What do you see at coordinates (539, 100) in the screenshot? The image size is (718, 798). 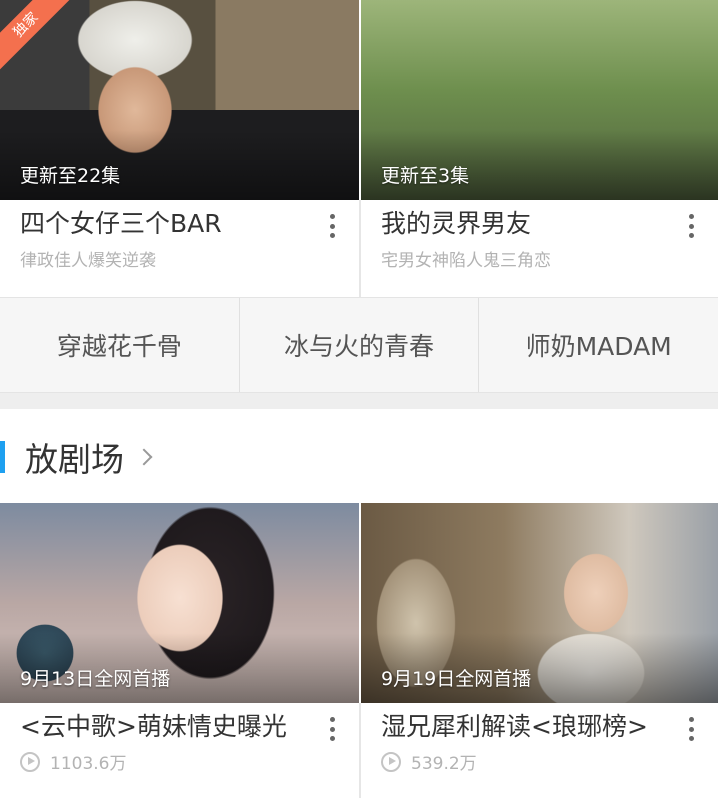 I see `video-thumbnail: 更新至3集` at bounding box center [539, 100].